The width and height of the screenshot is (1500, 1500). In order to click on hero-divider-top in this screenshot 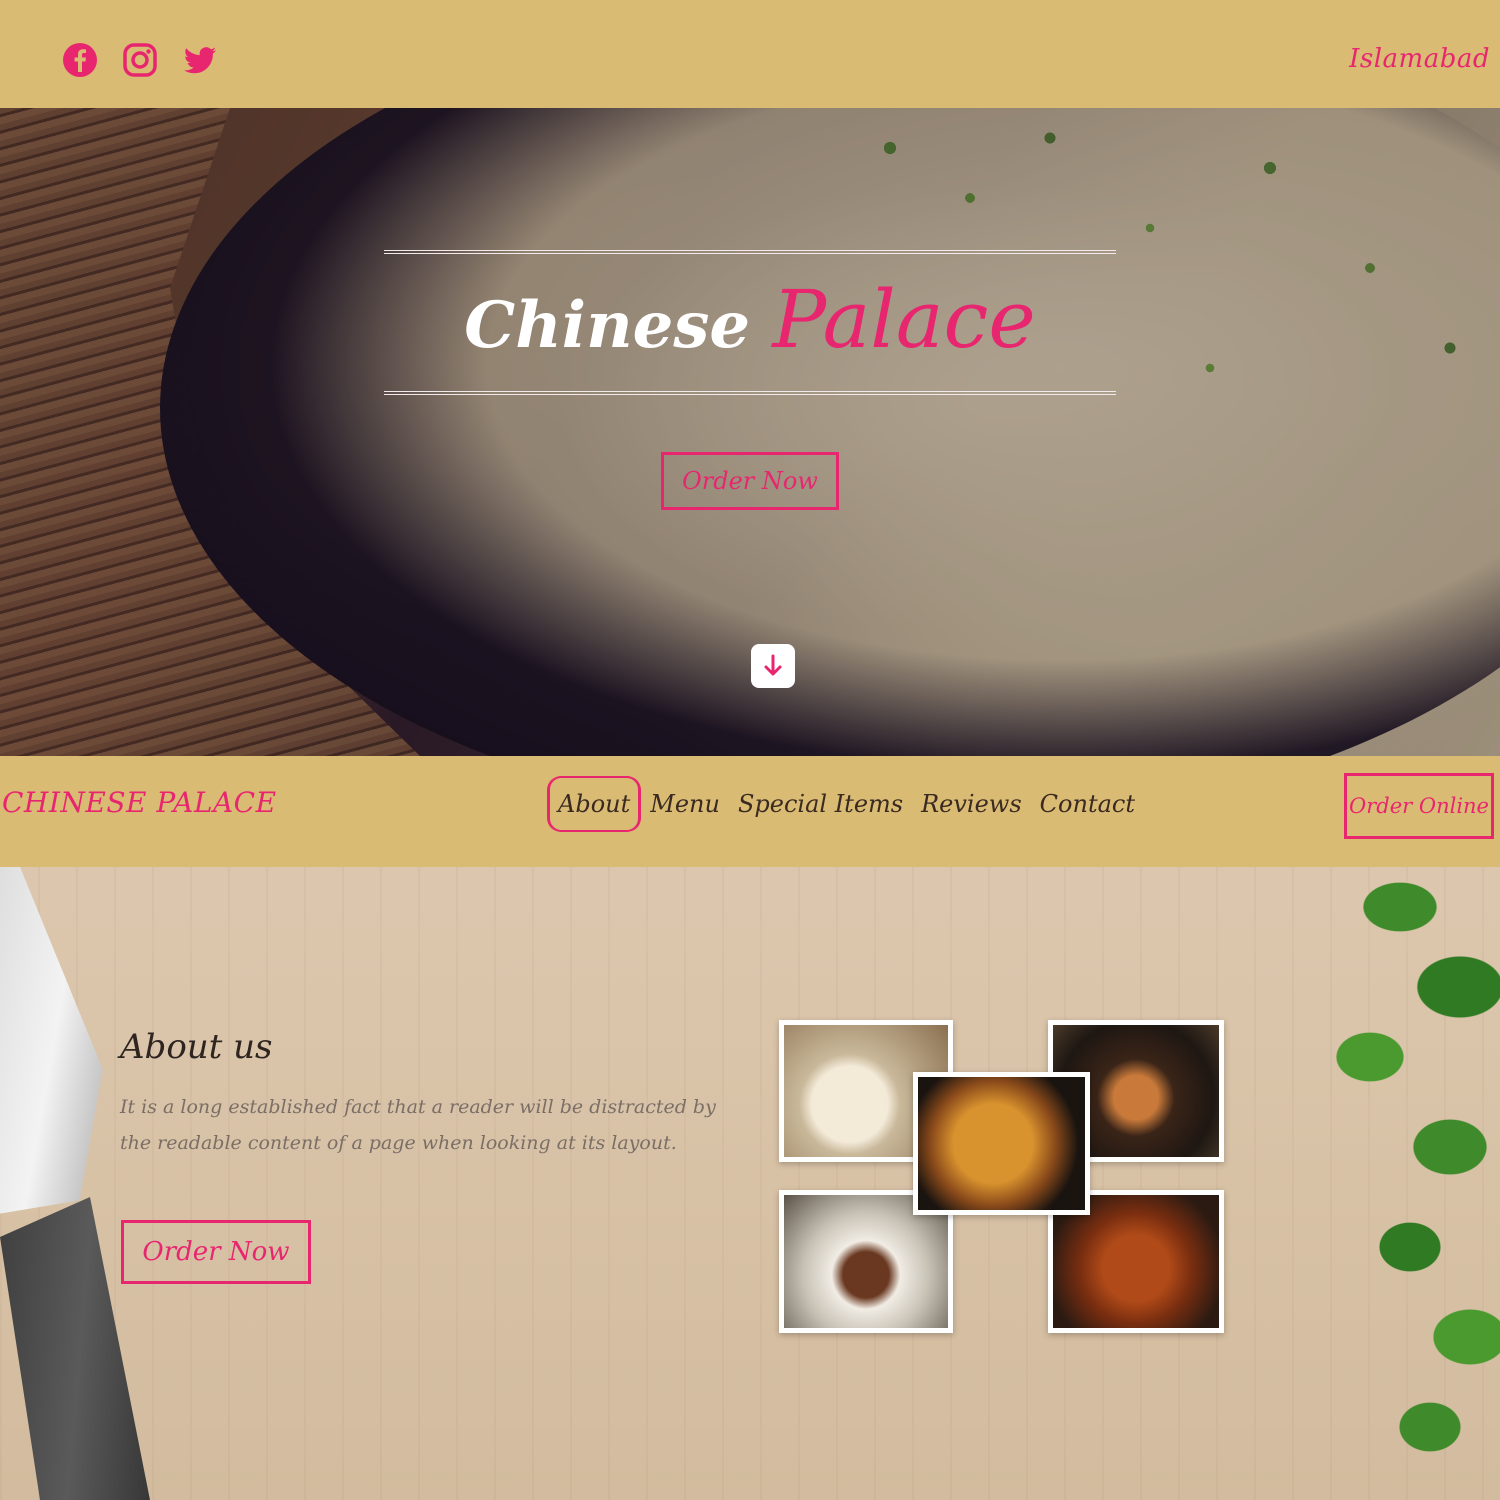, I will do `click(750, 252)`.